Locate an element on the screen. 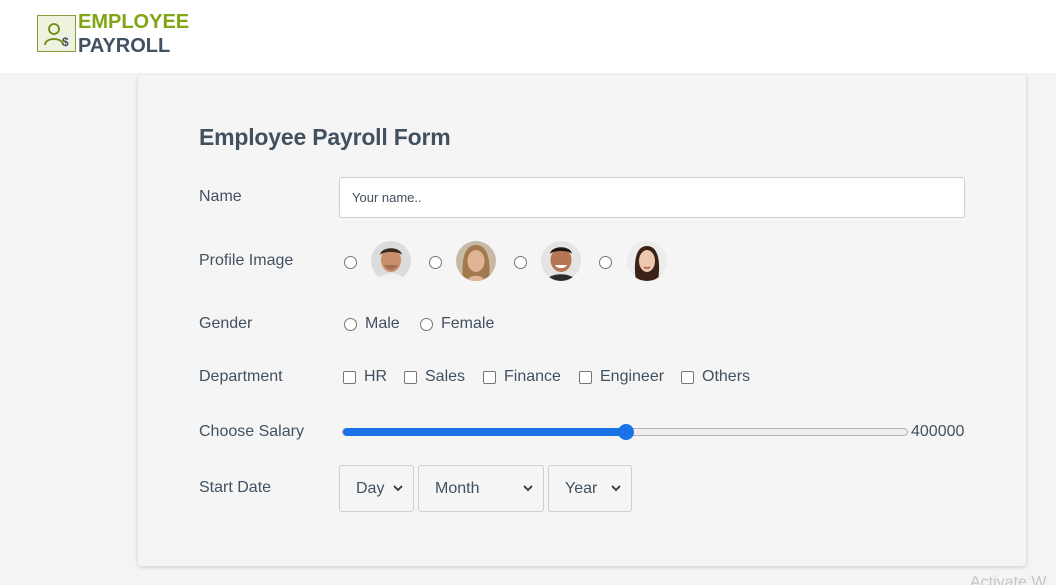  department-option-sales: Sales is located at coordinates (434, 377).